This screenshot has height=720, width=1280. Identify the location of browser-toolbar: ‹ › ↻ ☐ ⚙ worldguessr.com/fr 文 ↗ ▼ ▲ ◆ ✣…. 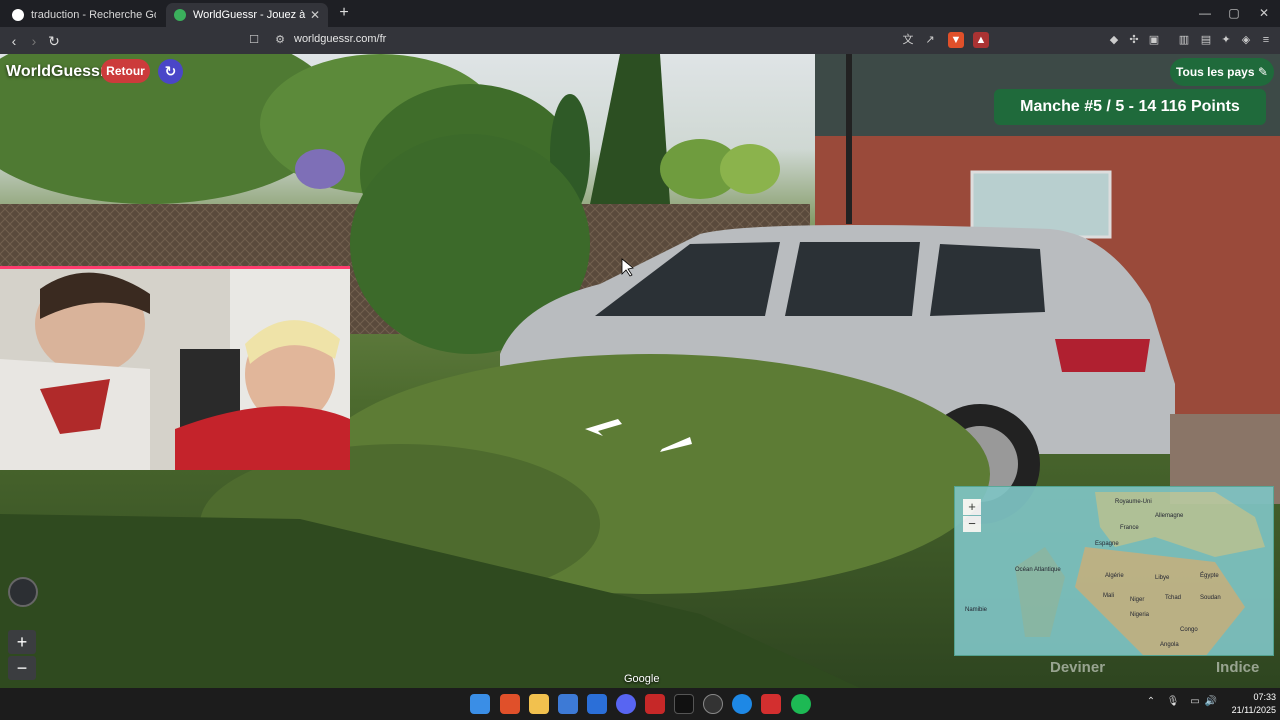
(640, 40).